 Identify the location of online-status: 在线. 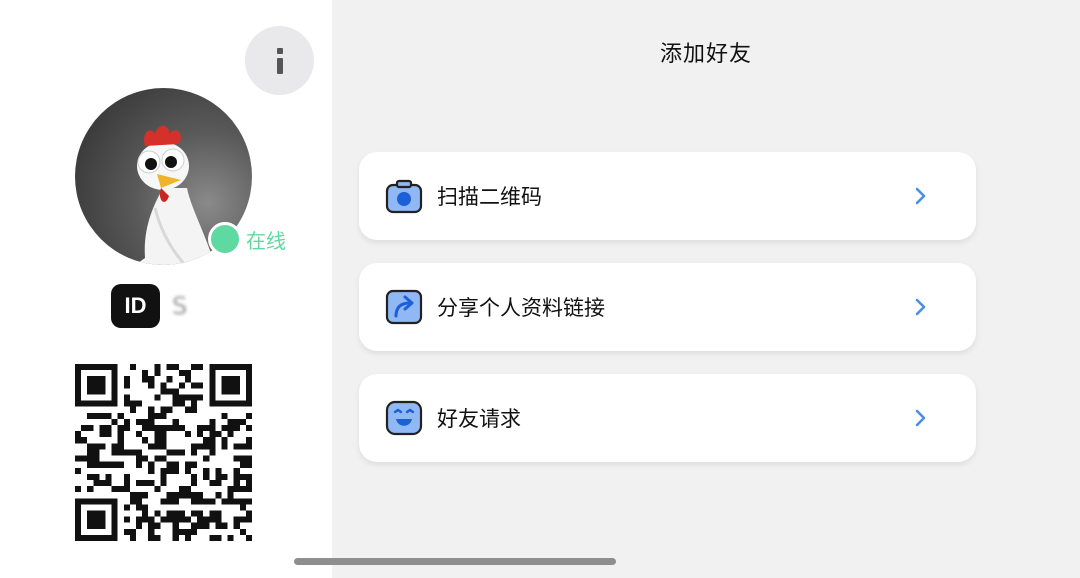
(247, 239).